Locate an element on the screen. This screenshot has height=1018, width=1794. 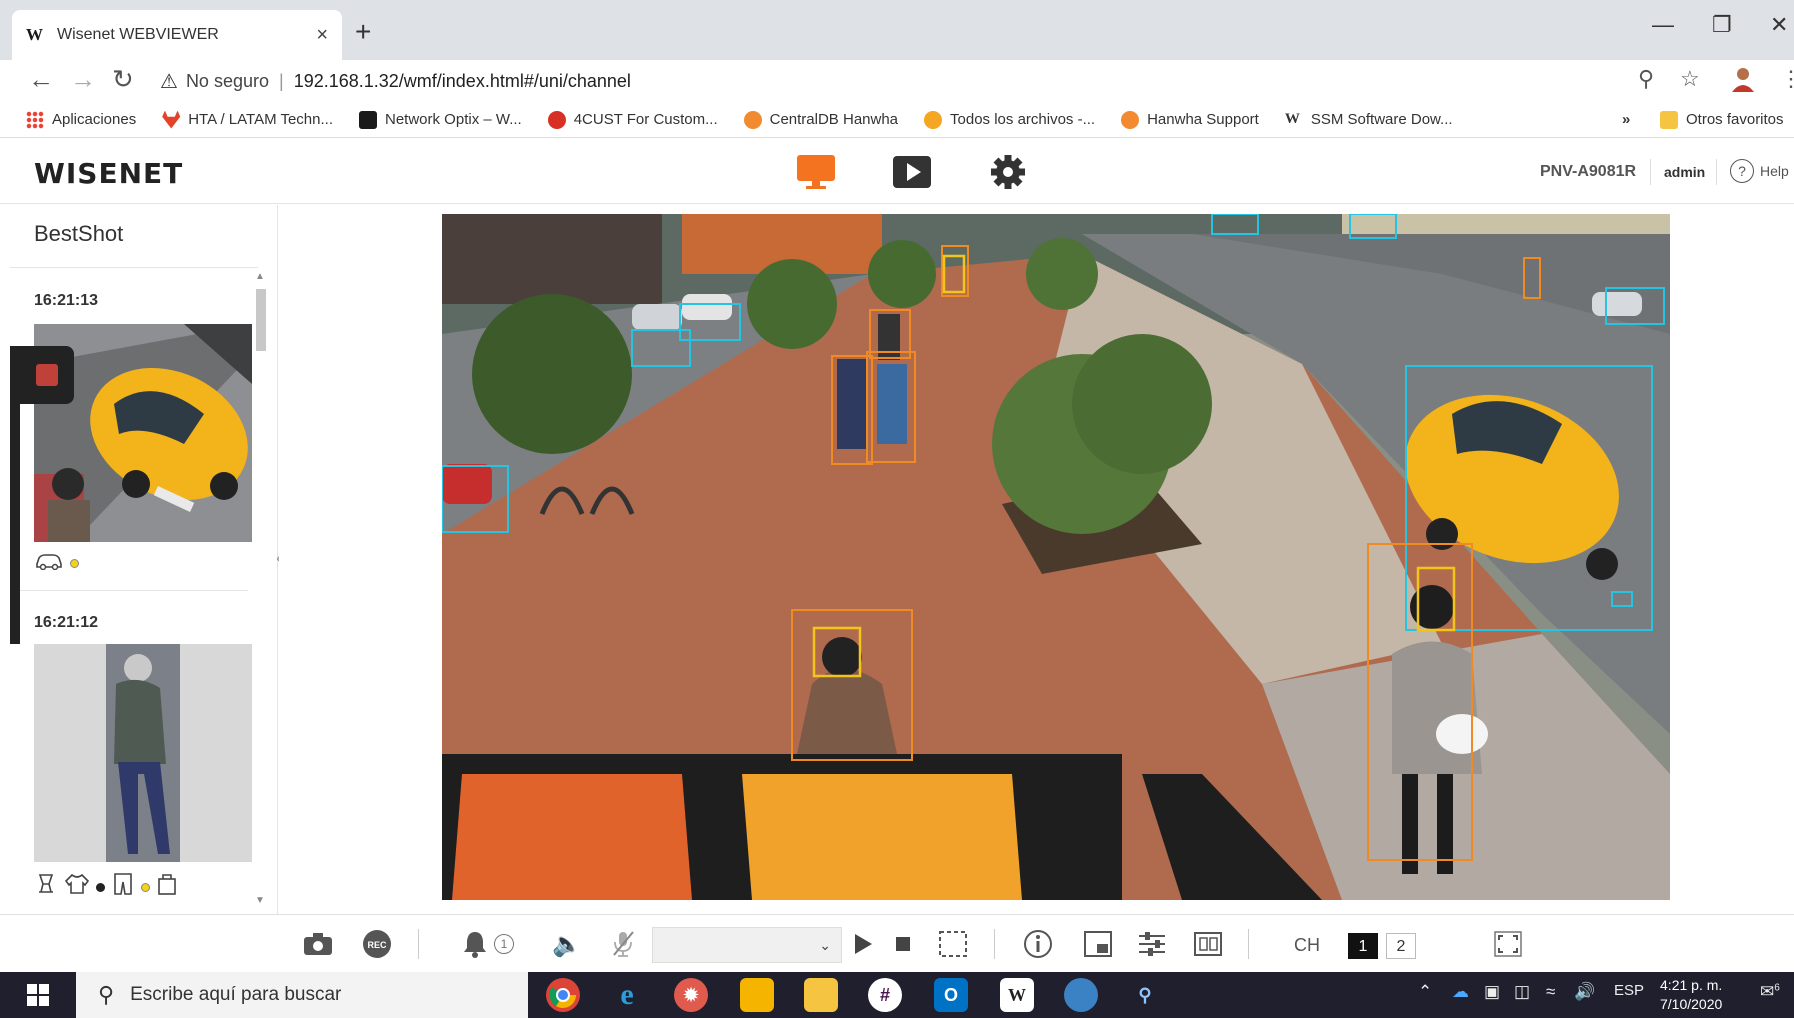
search-tool-icon: ⚲ is located at coordinates (1145, 995).